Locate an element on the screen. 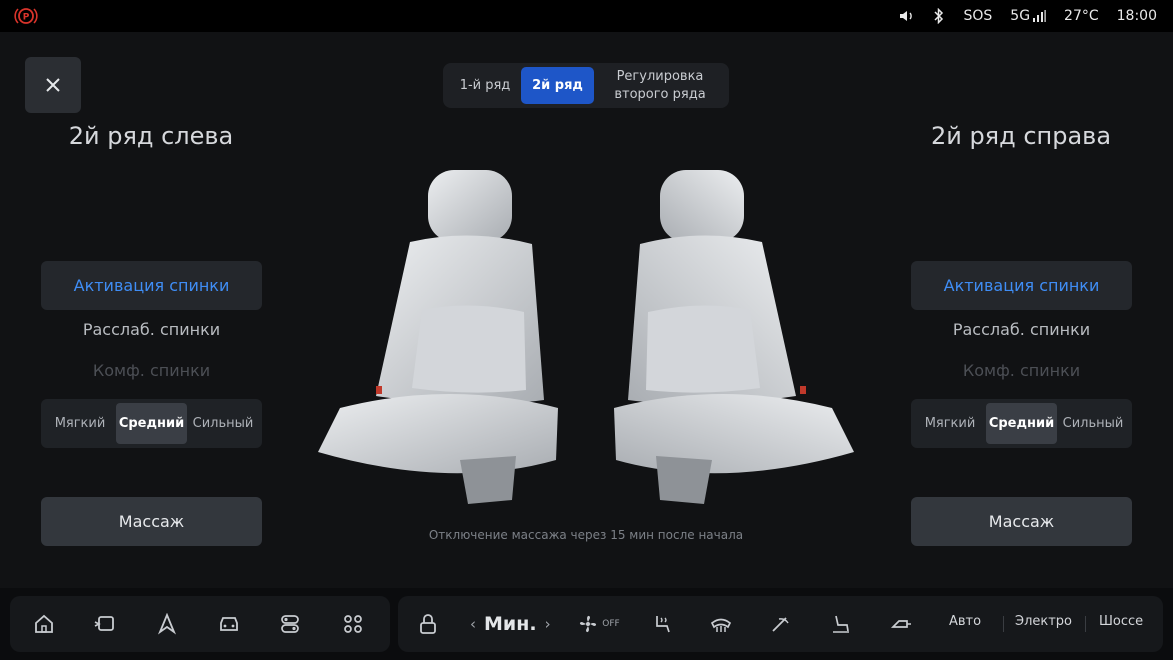  tab-row1: 1-й ряд is located at coordinates (485, 85).